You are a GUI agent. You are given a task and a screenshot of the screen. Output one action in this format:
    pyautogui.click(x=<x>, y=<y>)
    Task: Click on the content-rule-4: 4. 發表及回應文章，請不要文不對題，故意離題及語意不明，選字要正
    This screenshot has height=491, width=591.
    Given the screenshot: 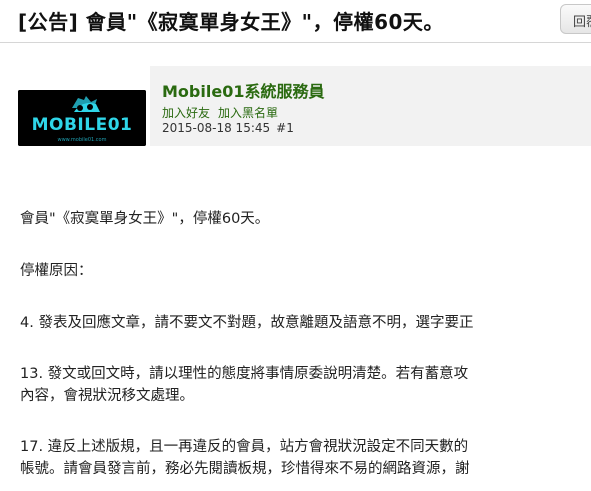 What is the action you would take?
    pyautogui.click(x=247, y=323)
    